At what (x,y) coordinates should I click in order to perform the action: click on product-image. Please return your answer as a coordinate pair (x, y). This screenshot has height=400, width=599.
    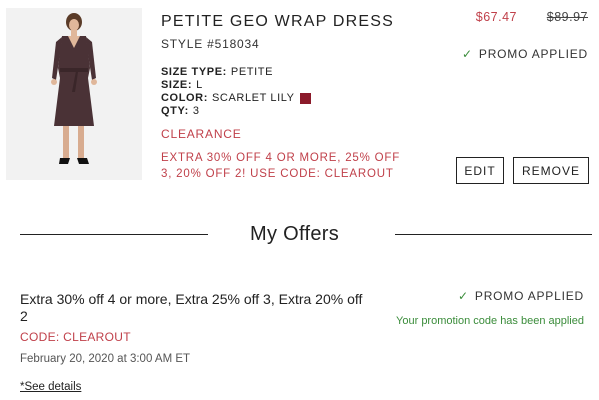
    Looking at the image, I should click on (74, 94).